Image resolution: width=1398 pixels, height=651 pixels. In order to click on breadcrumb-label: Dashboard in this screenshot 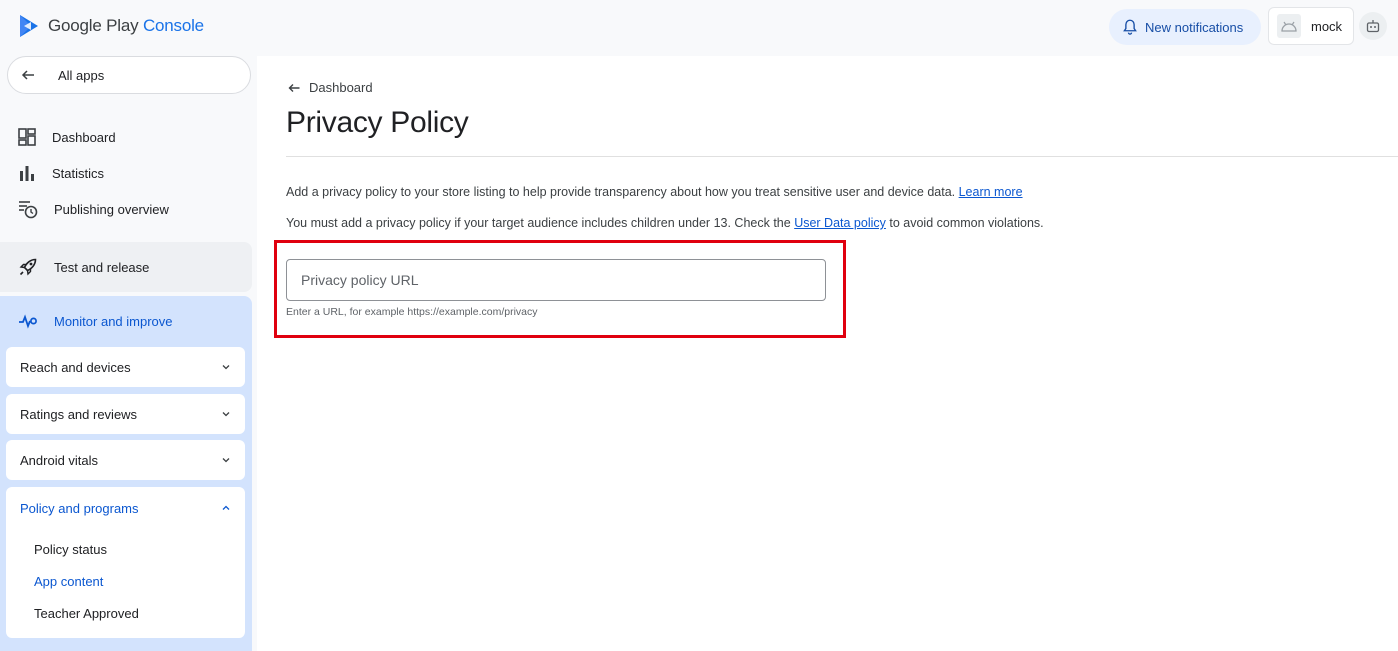, I will do `click(341, 87)`.